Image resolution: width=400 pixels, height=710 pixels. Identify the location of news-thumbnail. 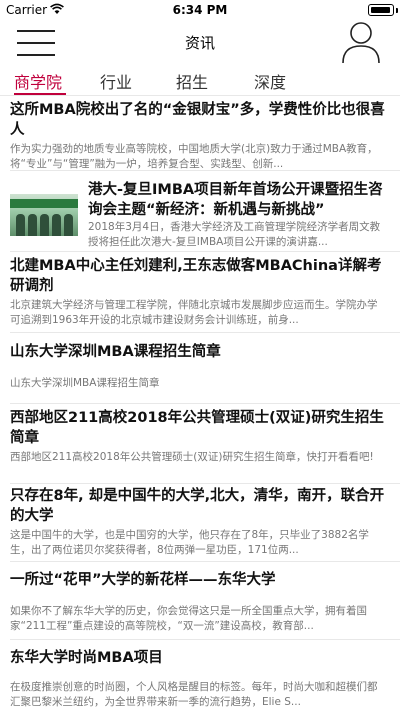
(44, 215).